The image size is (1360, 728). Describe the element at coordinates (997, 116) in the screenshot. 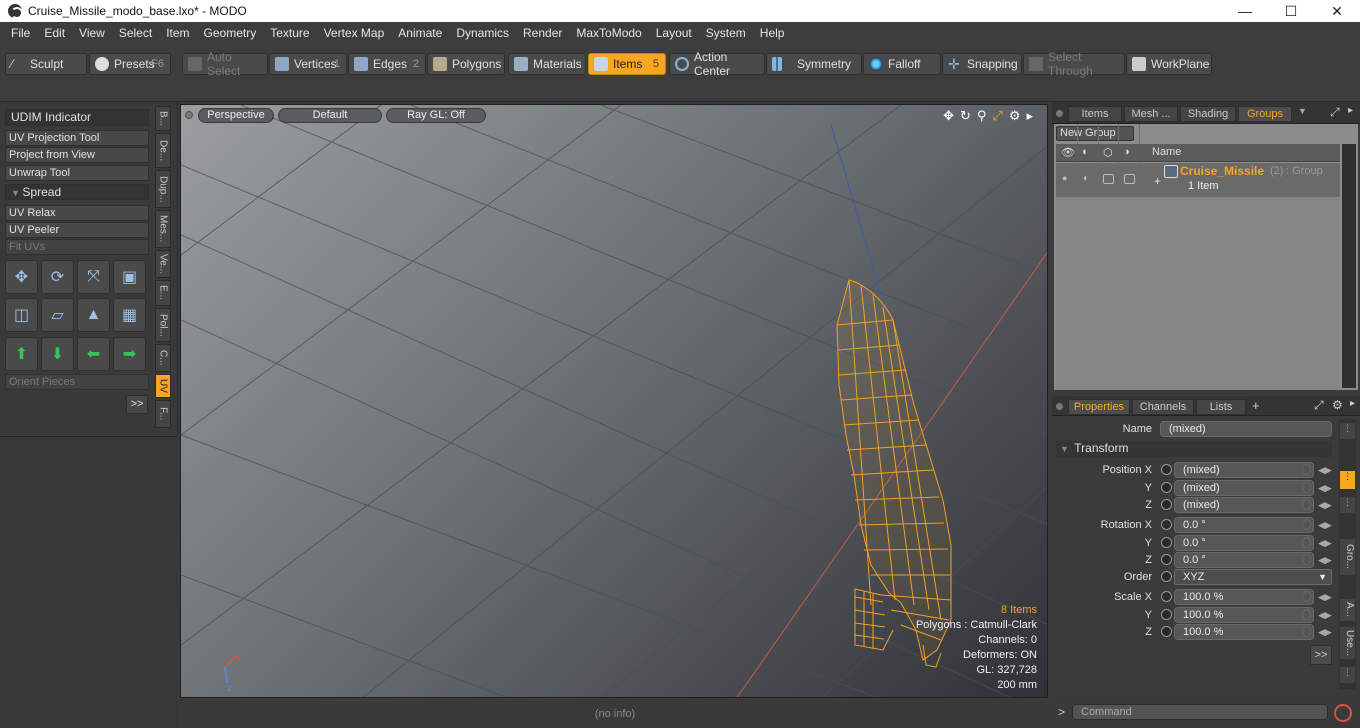

I see `fit-view-icon: ⤢` at that location.